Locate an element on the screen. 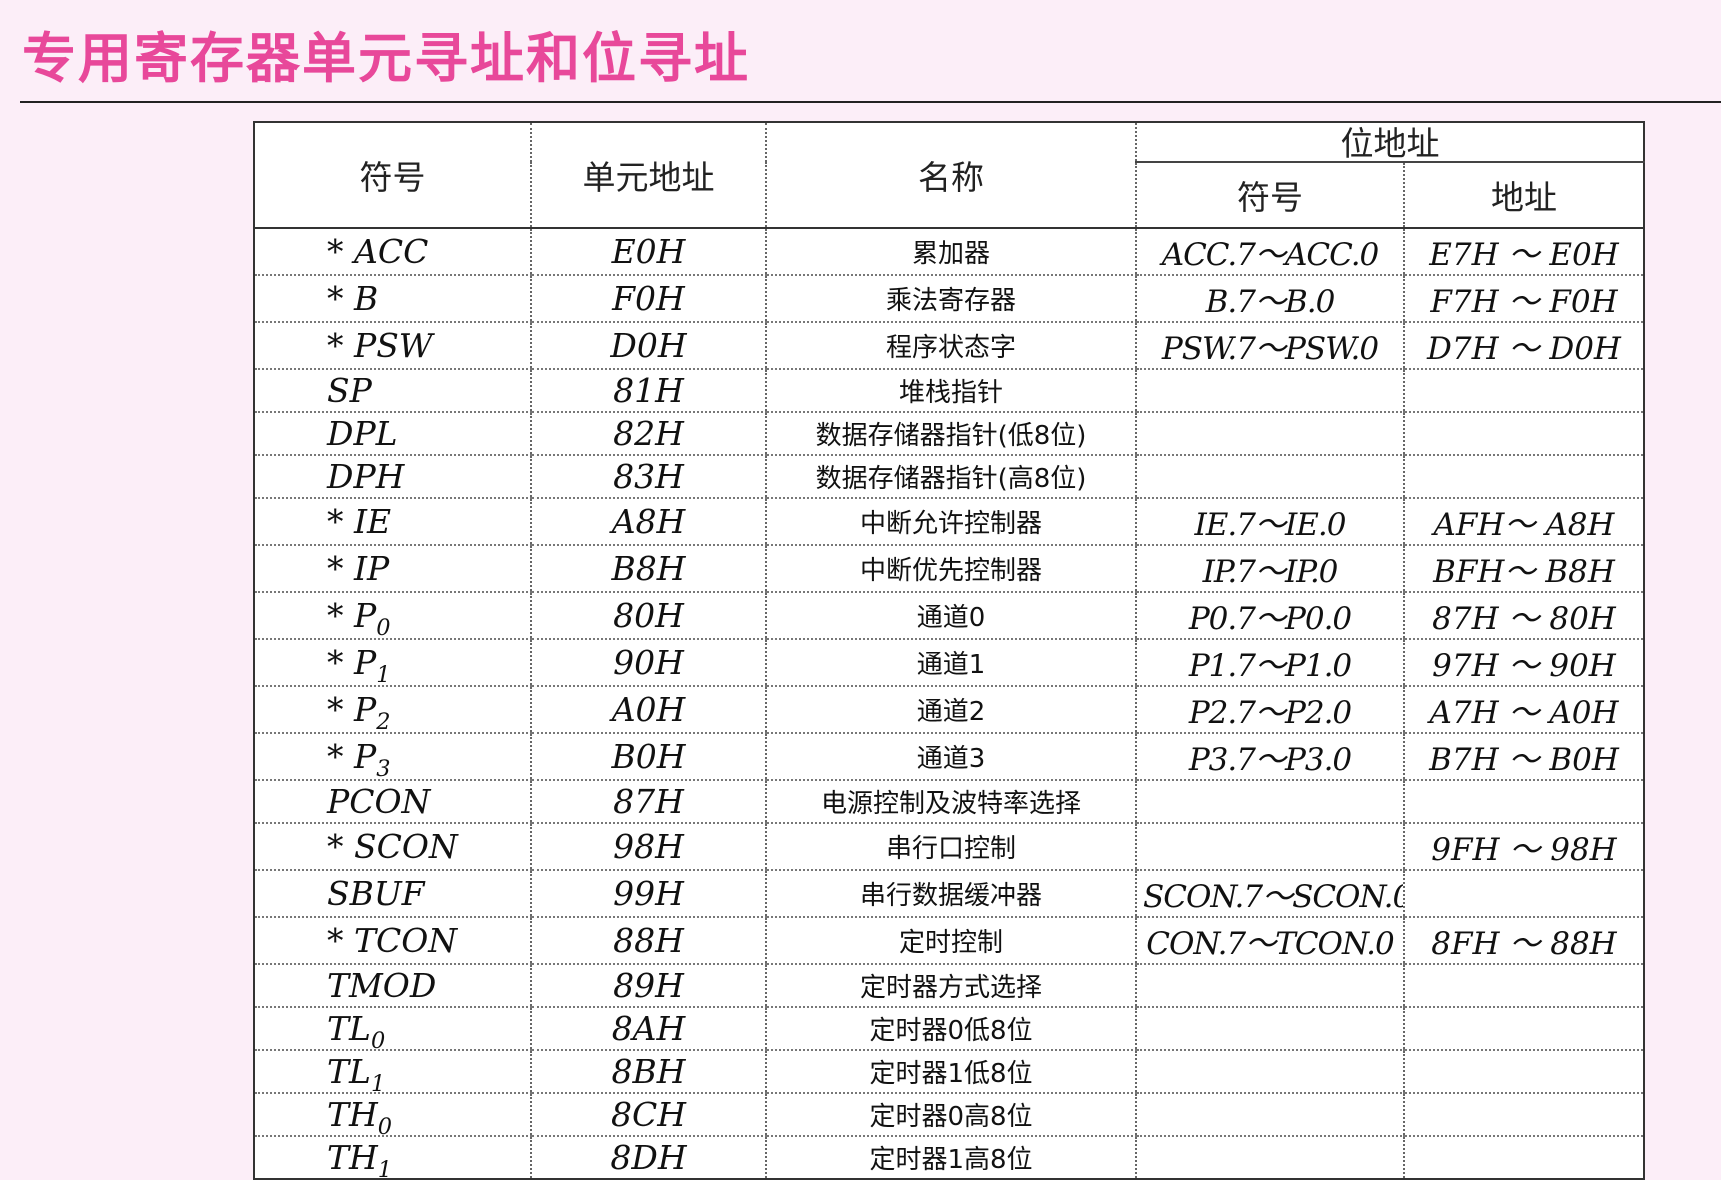 The height and width of the screenshot is (1180, 1721). bit-symbol-cell: IE.7～IE.0 is located at coordinates (1269, 522).